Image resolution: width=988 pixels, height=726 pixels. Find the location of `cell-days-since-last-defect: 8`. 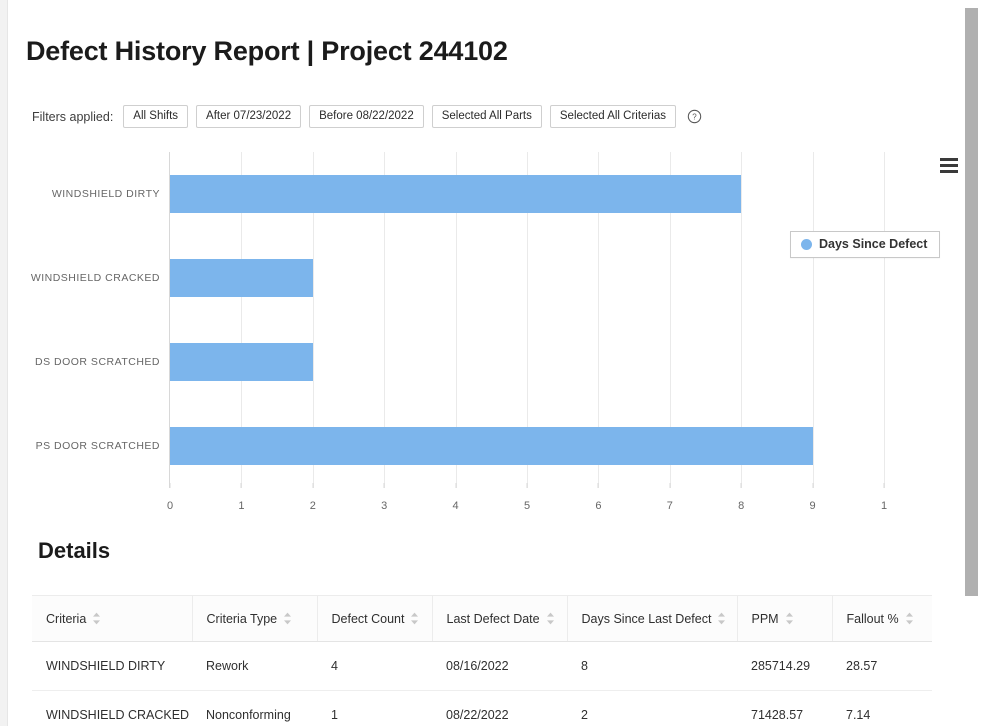

cell-days-since-last-defect: 8 is located at coordinates (652, 666).